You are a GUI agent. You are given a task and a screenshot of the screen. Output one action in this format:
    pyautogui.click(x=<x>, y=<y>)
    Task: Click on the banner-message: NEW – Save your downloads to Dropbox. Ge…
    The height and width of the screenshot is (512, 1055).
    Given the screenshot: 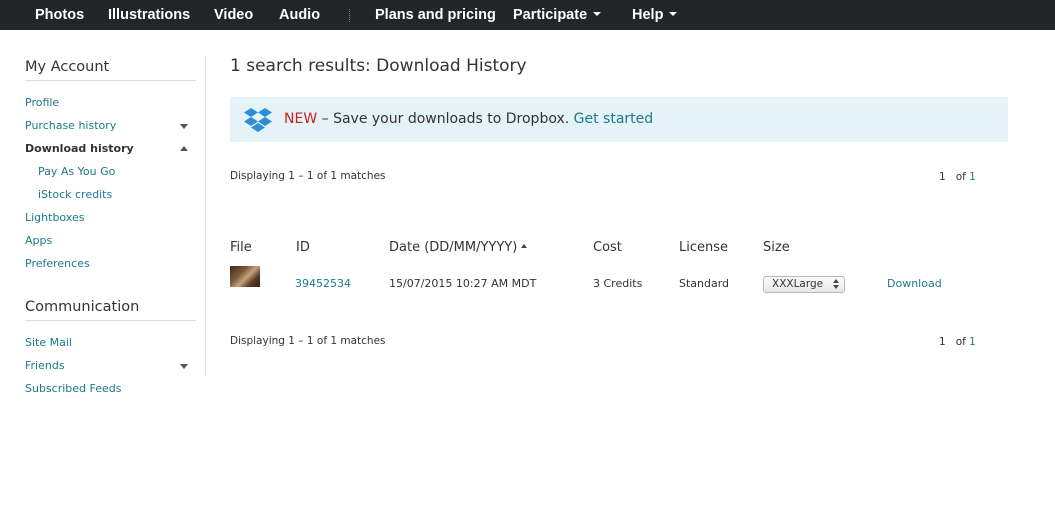 What is the action you would take?
    pyautogui.click(x=468, y=119)
    